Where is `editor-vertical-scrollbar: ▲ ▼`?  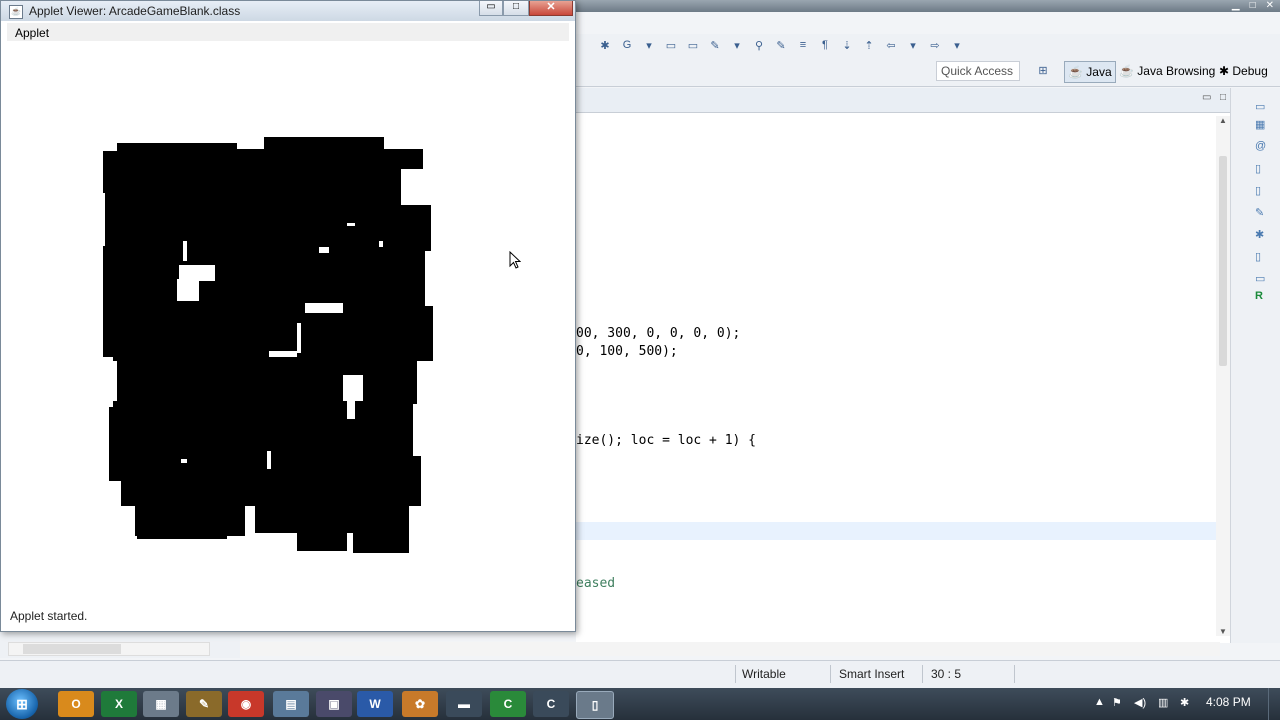
editor-vertical-scrollbar: ▲ ▼ is located at coordinates (1223, 376).